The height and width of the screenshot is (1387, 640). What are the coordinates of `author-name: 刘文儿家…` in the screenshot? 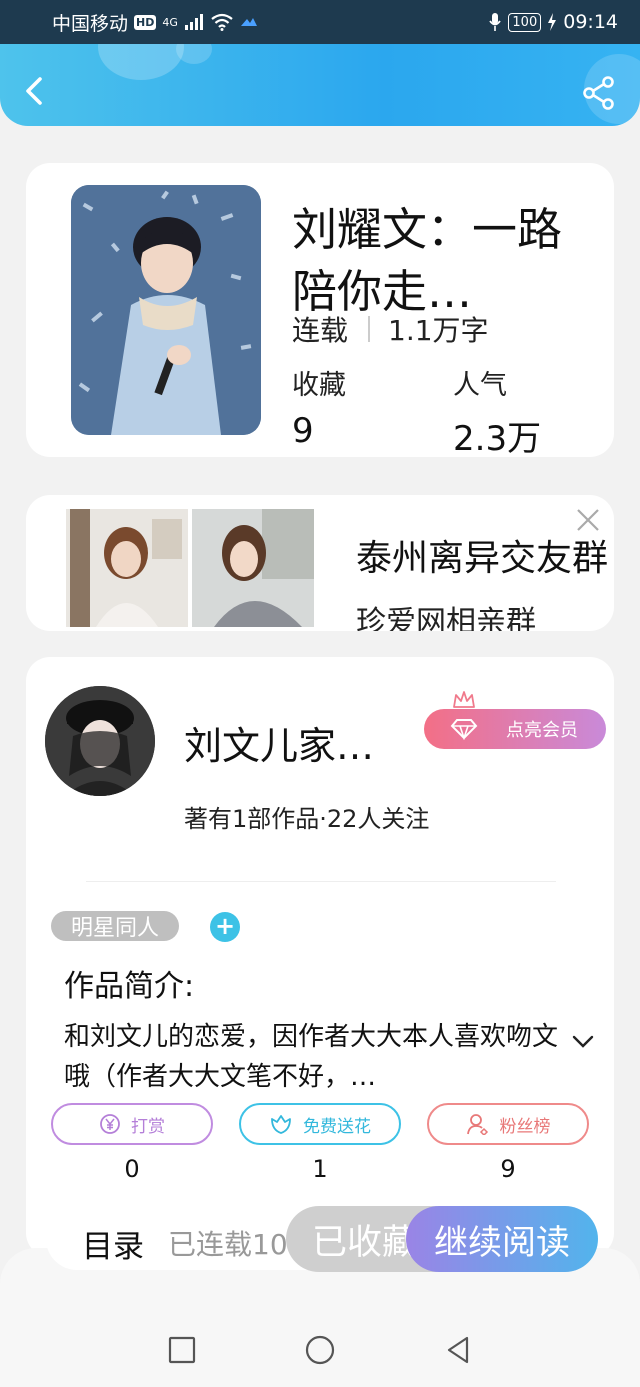 It's located at (279, 742).